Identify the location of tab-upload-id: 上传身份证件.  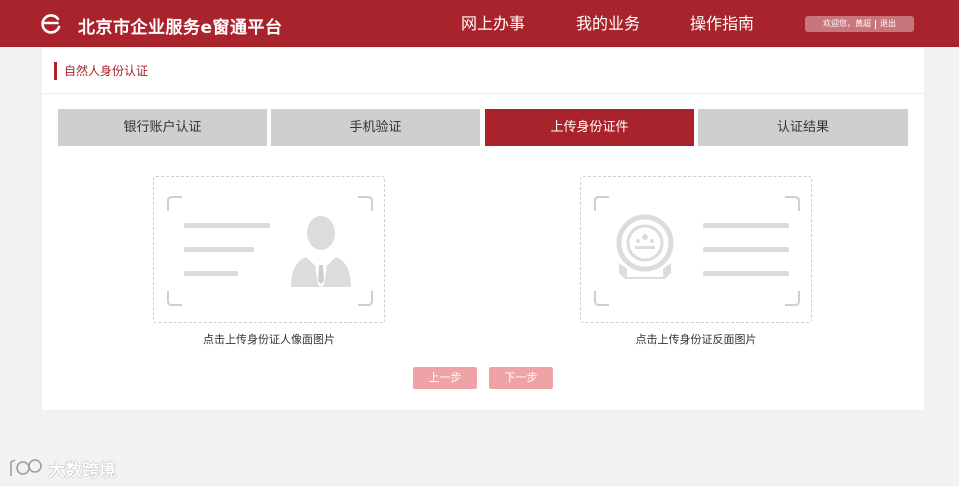
(589, 127).